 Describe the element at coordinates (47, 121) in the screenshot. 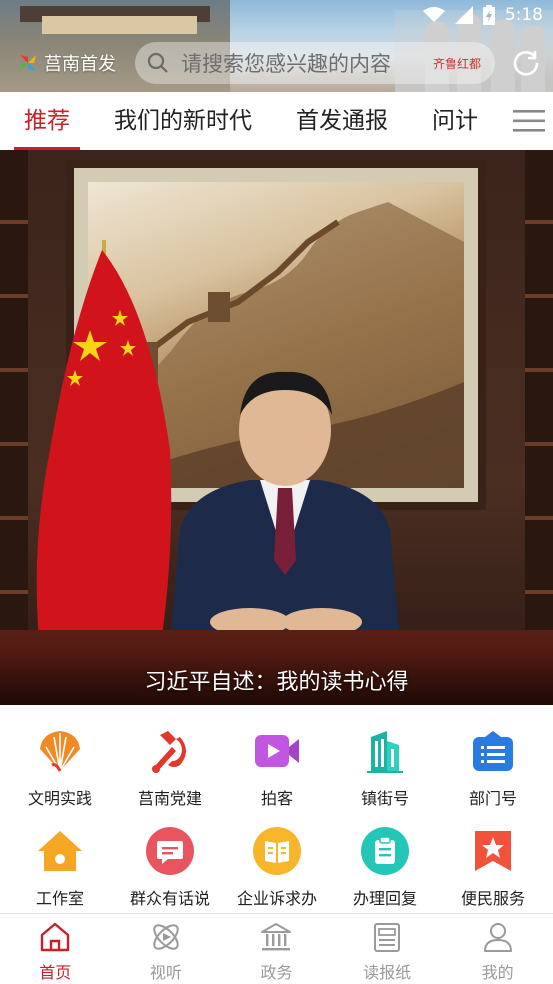

I see `tab-recommend: 推荐` at that location.